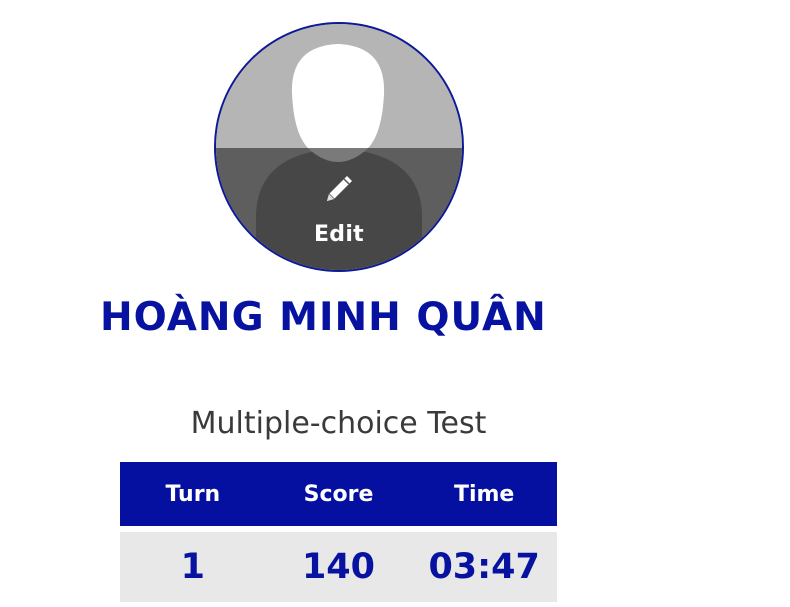 The height and width of the screenshot is (607, 790). I want to click on results-table: Turn Score Time 1 140 03:47, so click(338, 532).